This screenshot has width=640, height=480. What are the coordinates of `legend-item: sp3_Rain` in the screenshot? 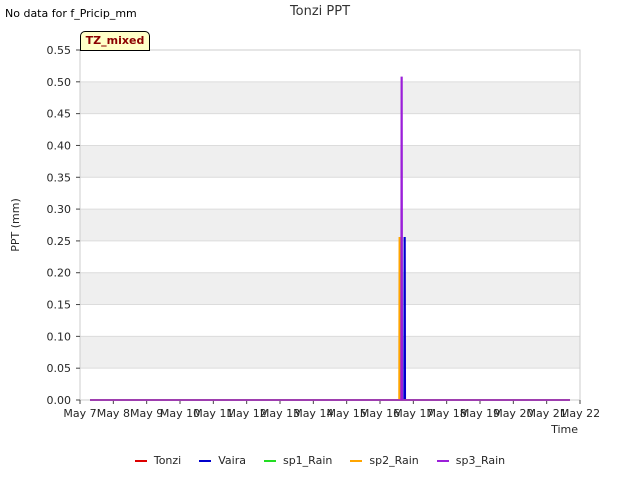 It's located at (471, 460).